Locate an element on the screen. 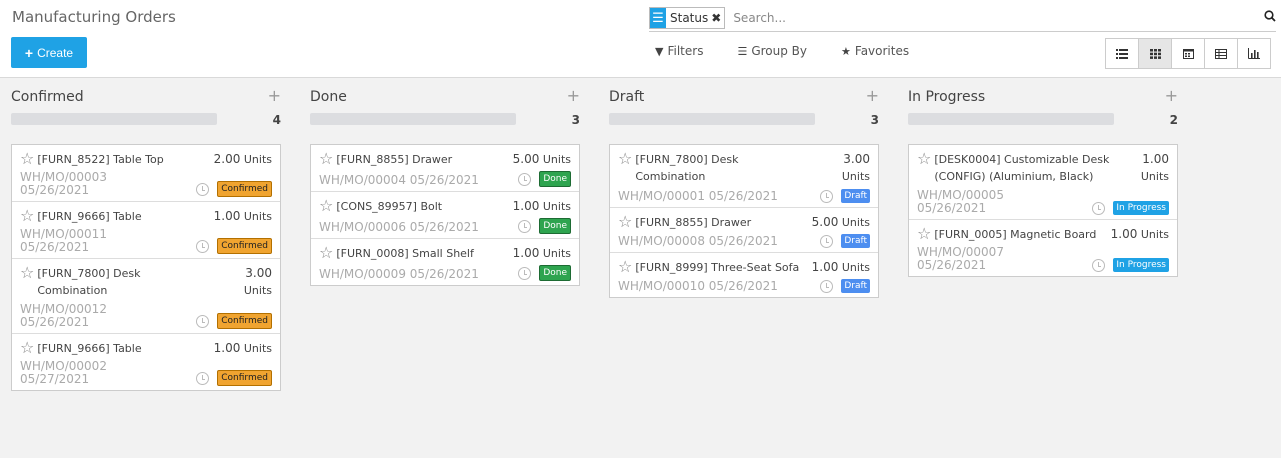  card-title: ☆ [FURN_9666] Table is located at coordinates (81, 348).